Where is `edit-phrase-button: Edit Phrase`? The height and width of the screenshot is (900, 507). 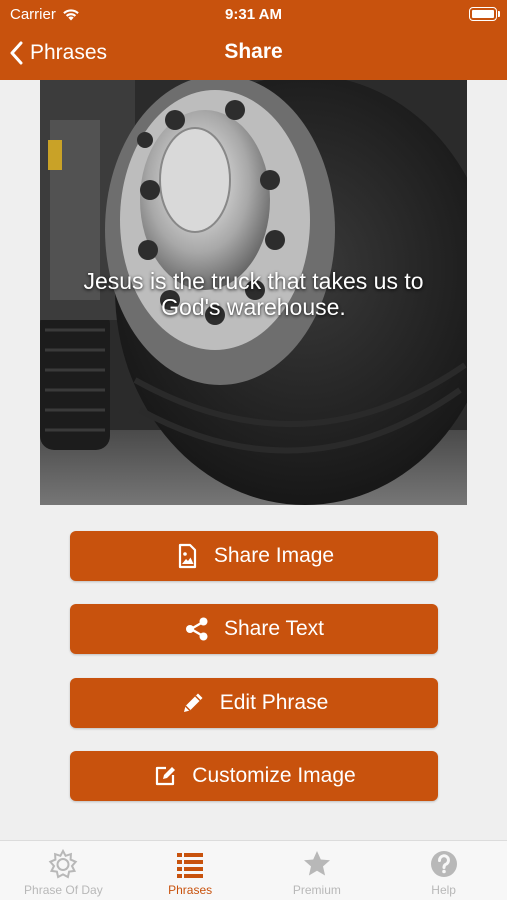
edit-phrase-button: Edit Phrase is located at coordinates (254, 703).